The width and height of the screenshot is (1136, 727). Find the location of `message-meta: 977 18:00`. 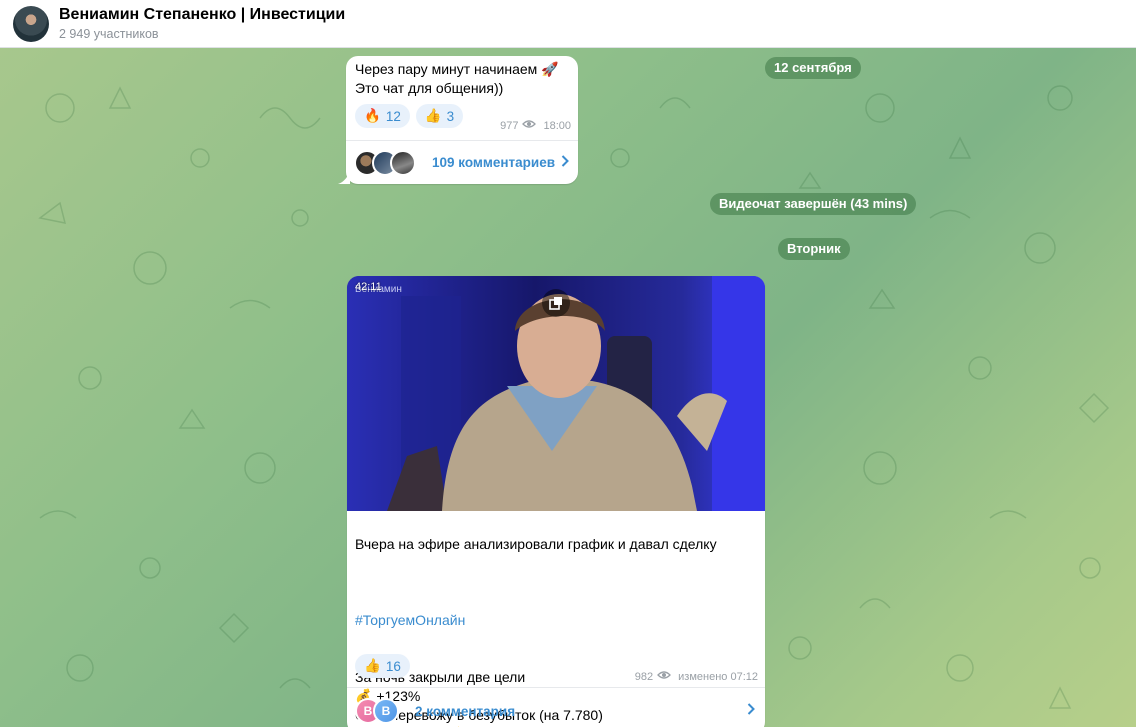

message-meta: 977 18:00 is located at coordinates (535, 125).